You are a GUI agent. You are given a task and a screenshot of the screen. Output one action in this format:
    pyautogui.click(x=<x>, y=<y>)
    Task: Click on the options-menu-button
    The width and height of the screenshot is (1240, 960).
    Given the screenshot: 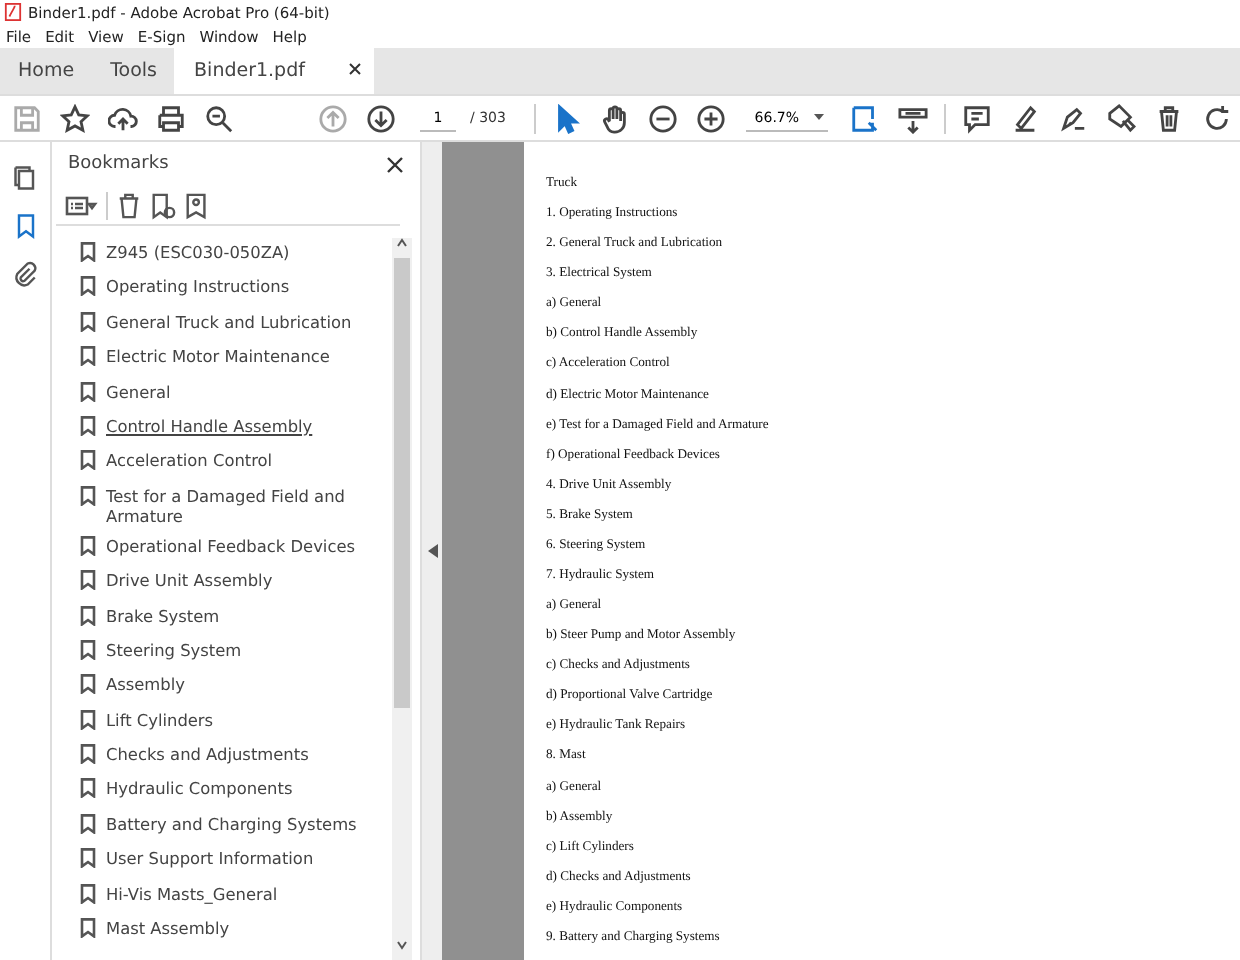 What is the action you would take?
    pyautogui.click(x=81, y=205)
    